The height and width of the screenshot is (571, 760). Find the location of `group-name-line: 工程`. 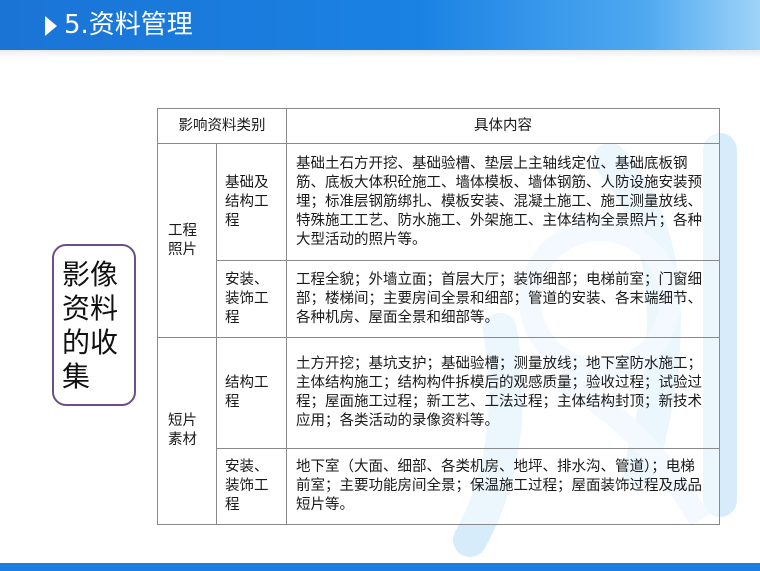

group-name-line: 工程 is located at coordinates (182, 230).